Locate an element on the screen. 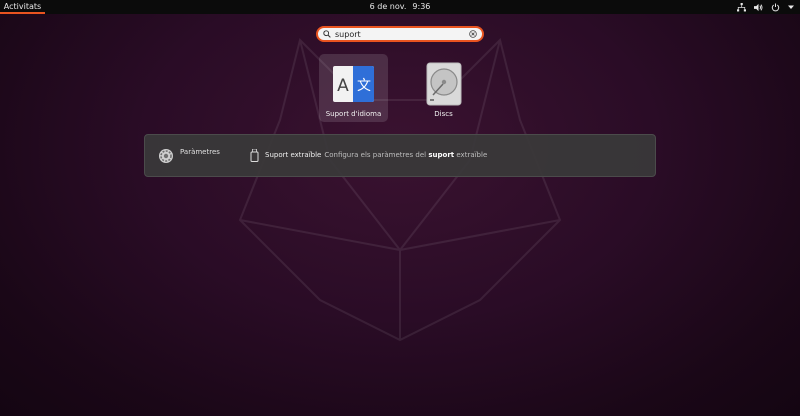 This screenshot has width=800, height=416. desc-suffix: extraïble is located at coordinates (472, 155).